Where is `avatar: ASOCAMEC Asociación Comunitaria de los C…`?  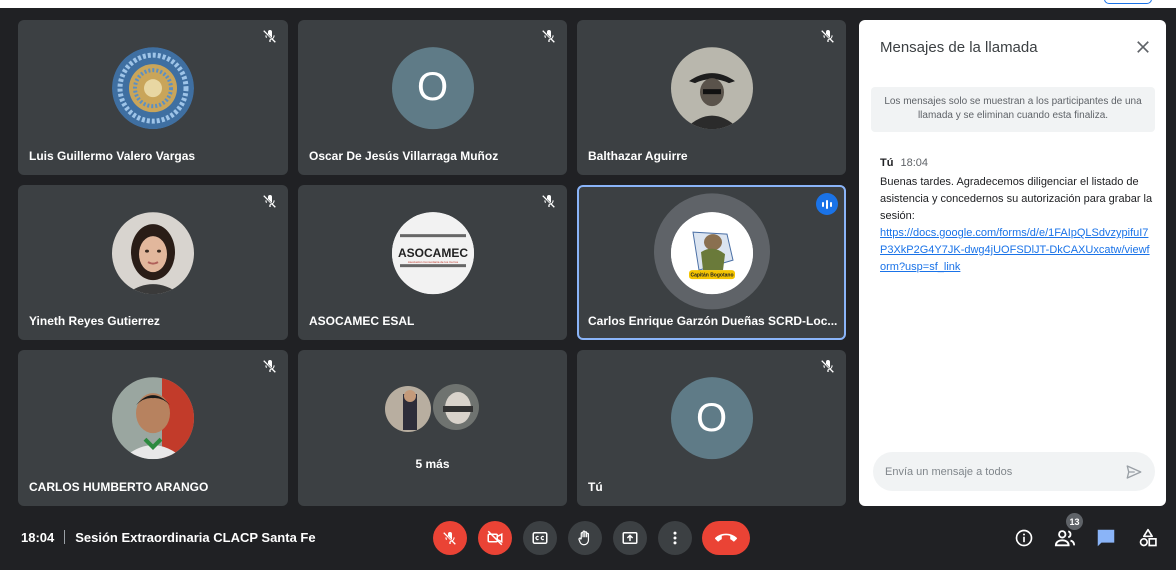
avatar: ASOCAMEC Asociación Comunitaria de los C… is located at coordinates (432, 252).